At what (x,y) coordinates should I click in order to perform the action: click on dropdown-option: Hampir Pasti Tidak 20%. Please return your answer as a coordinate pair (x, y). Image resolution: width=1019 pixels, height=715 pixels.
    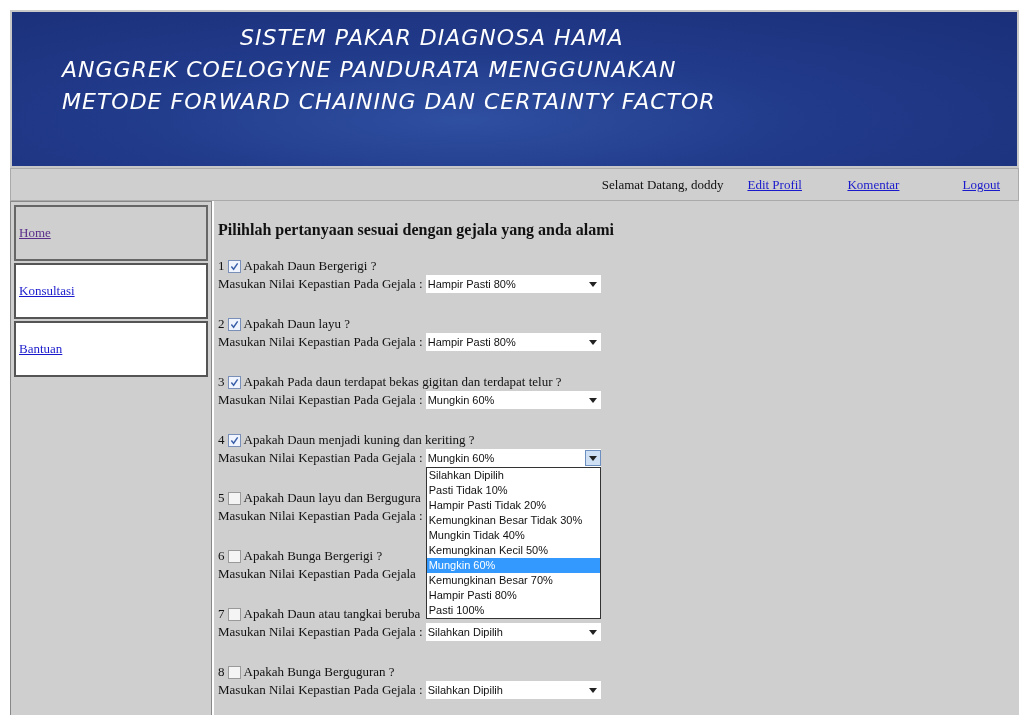
    Looking at the image, I should click on (513, 505).